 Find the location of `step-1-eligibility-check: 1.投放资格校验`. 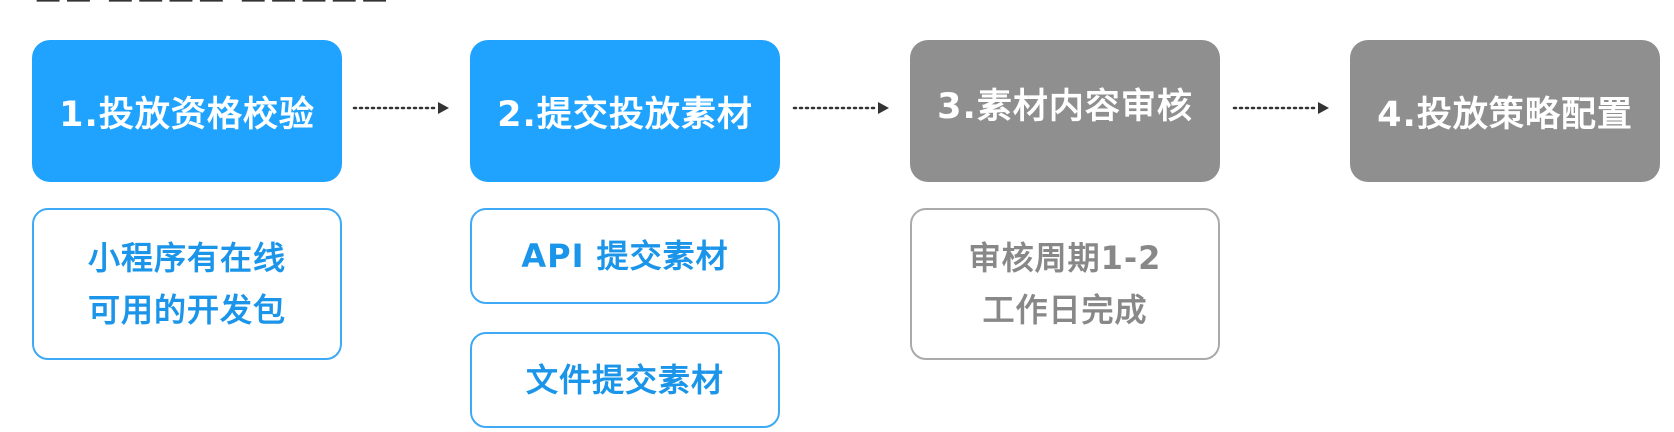

step-1-eligibility-check: 1.投放资格校验 is located at coordinates (187, 111).